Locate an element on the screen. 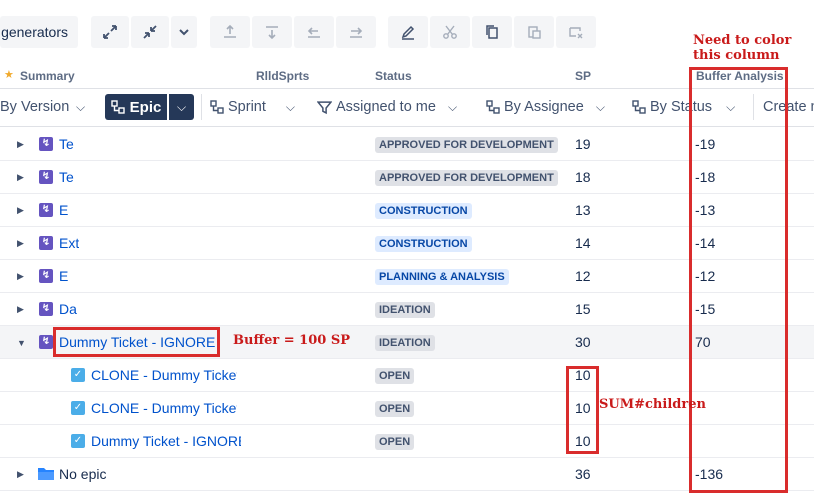  row-summary: No epic is located at coordinates (82, 474).